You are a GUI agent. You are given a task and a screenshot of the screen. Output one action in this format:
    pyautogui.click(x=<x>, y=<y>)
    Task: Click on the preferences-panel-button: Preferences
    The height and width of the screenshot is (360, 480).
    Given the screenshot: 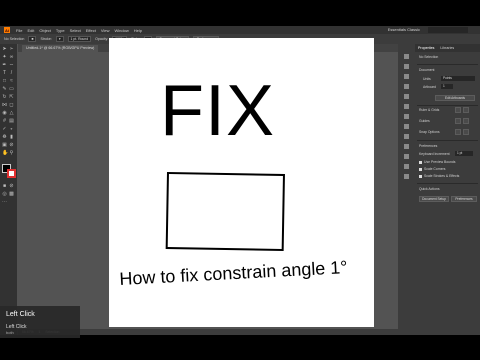 What is the action you would take?
    pyautogui.click(x=464, y=199)
    